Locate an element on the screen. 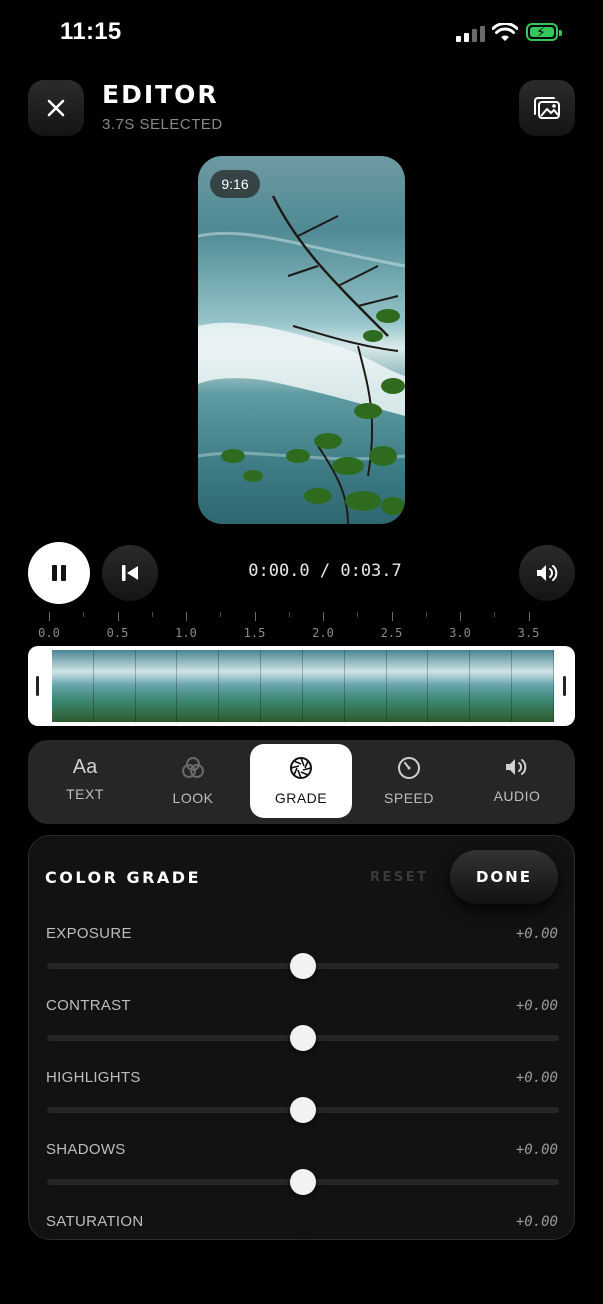  tab-text: Aa TEXT is located at coordinates (85, 781).